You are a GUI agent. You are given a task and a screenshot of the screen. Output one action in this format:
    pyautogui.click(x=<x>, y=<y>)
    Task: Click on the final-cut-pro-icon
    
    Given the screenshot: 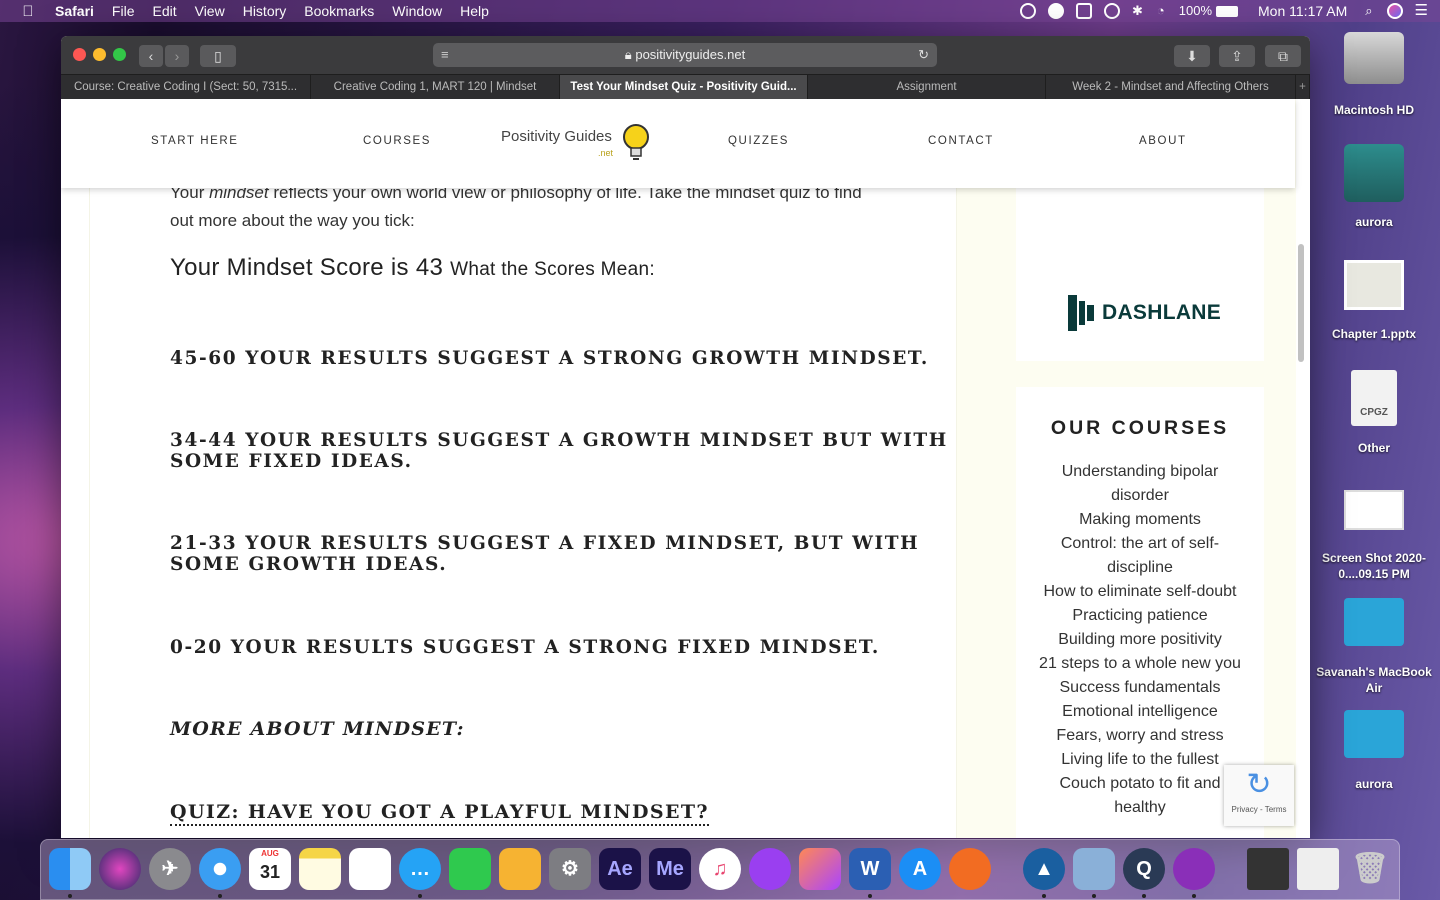 What is the action you would take?
    pyautogui.click(x=820, y=869)
    